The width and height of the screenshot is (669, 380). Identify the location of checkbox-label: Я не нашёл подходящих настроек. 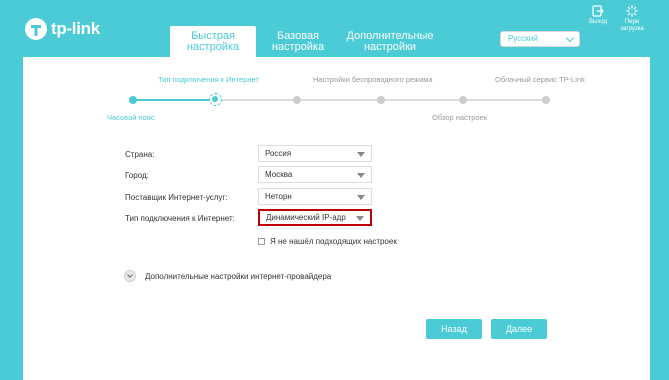
(333, 241).